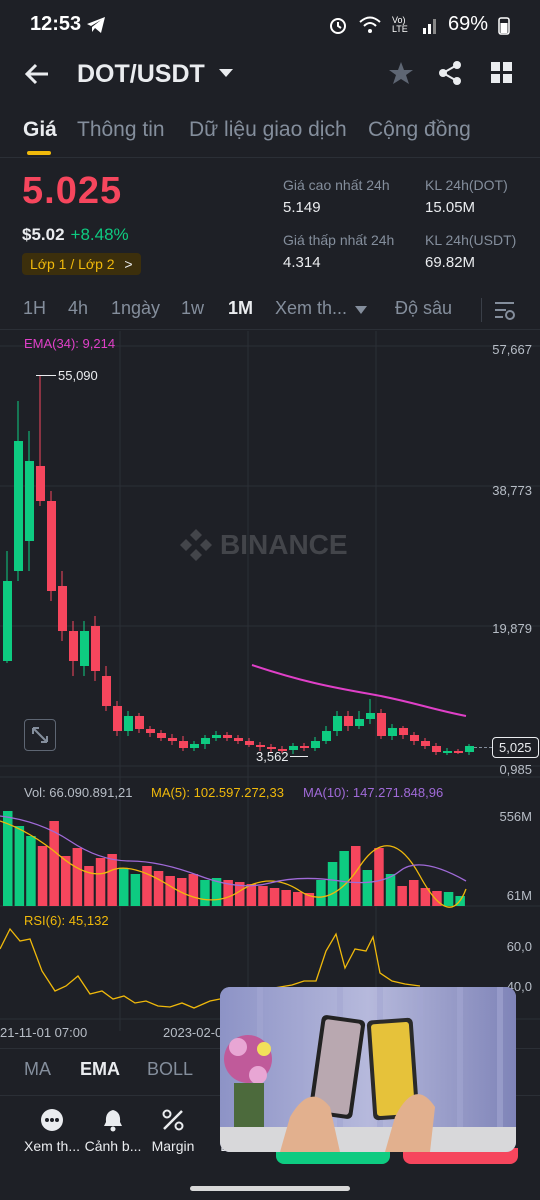 This screenshot has width=540, height=1200. I want to click on ma10-label: MA(10): 147.271.848,96, so click(373, 792).